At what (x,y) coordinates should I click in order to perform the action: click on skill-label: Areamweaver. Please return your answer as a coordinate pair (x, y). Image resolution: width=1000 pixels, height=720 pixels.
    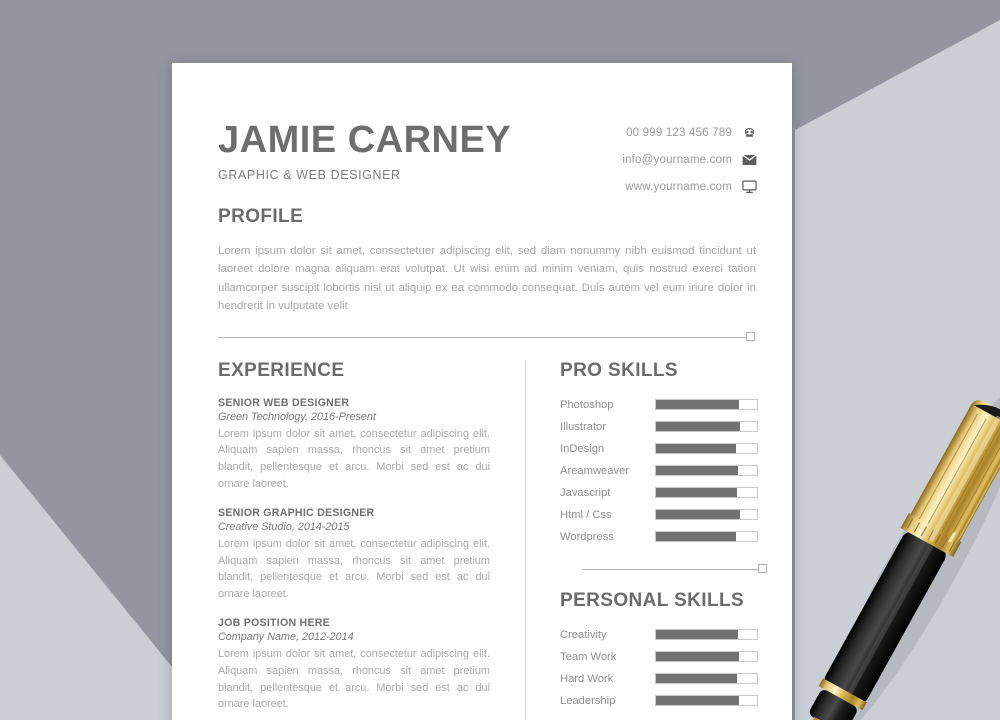
    Looking at the image, I should click on (595, 470).